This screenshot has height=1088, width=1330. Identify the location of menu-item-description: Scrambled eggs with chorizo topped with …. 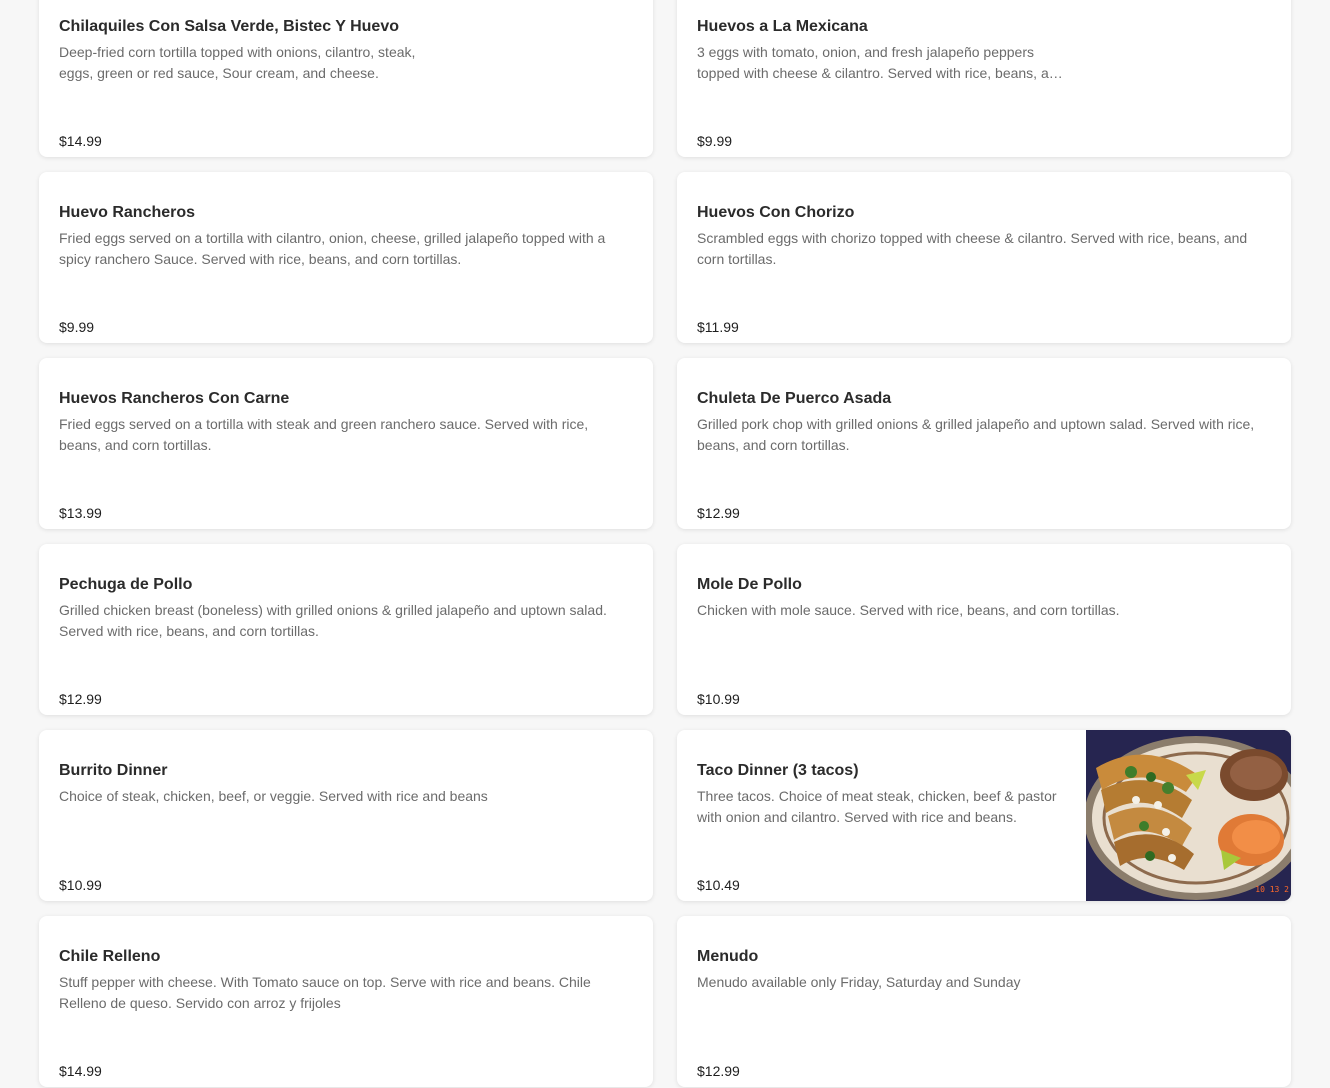
(972, 248).